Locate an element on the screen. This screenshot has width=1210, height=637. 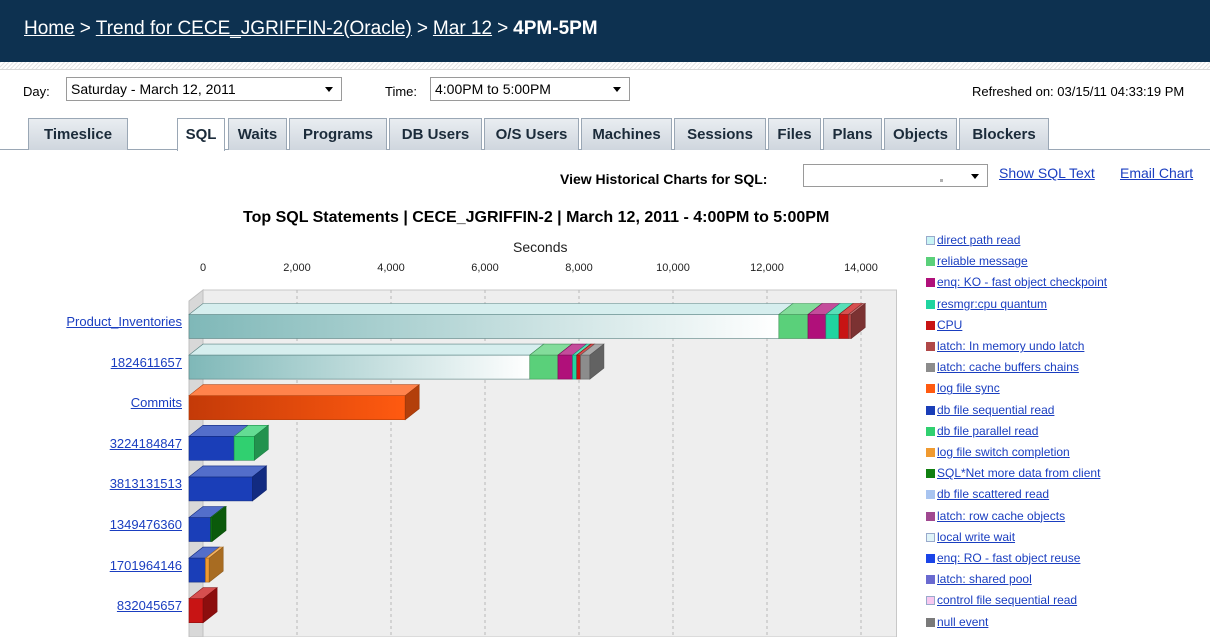
legend-label: SQL*Net more data from client is located at coordinates (1018, 473).